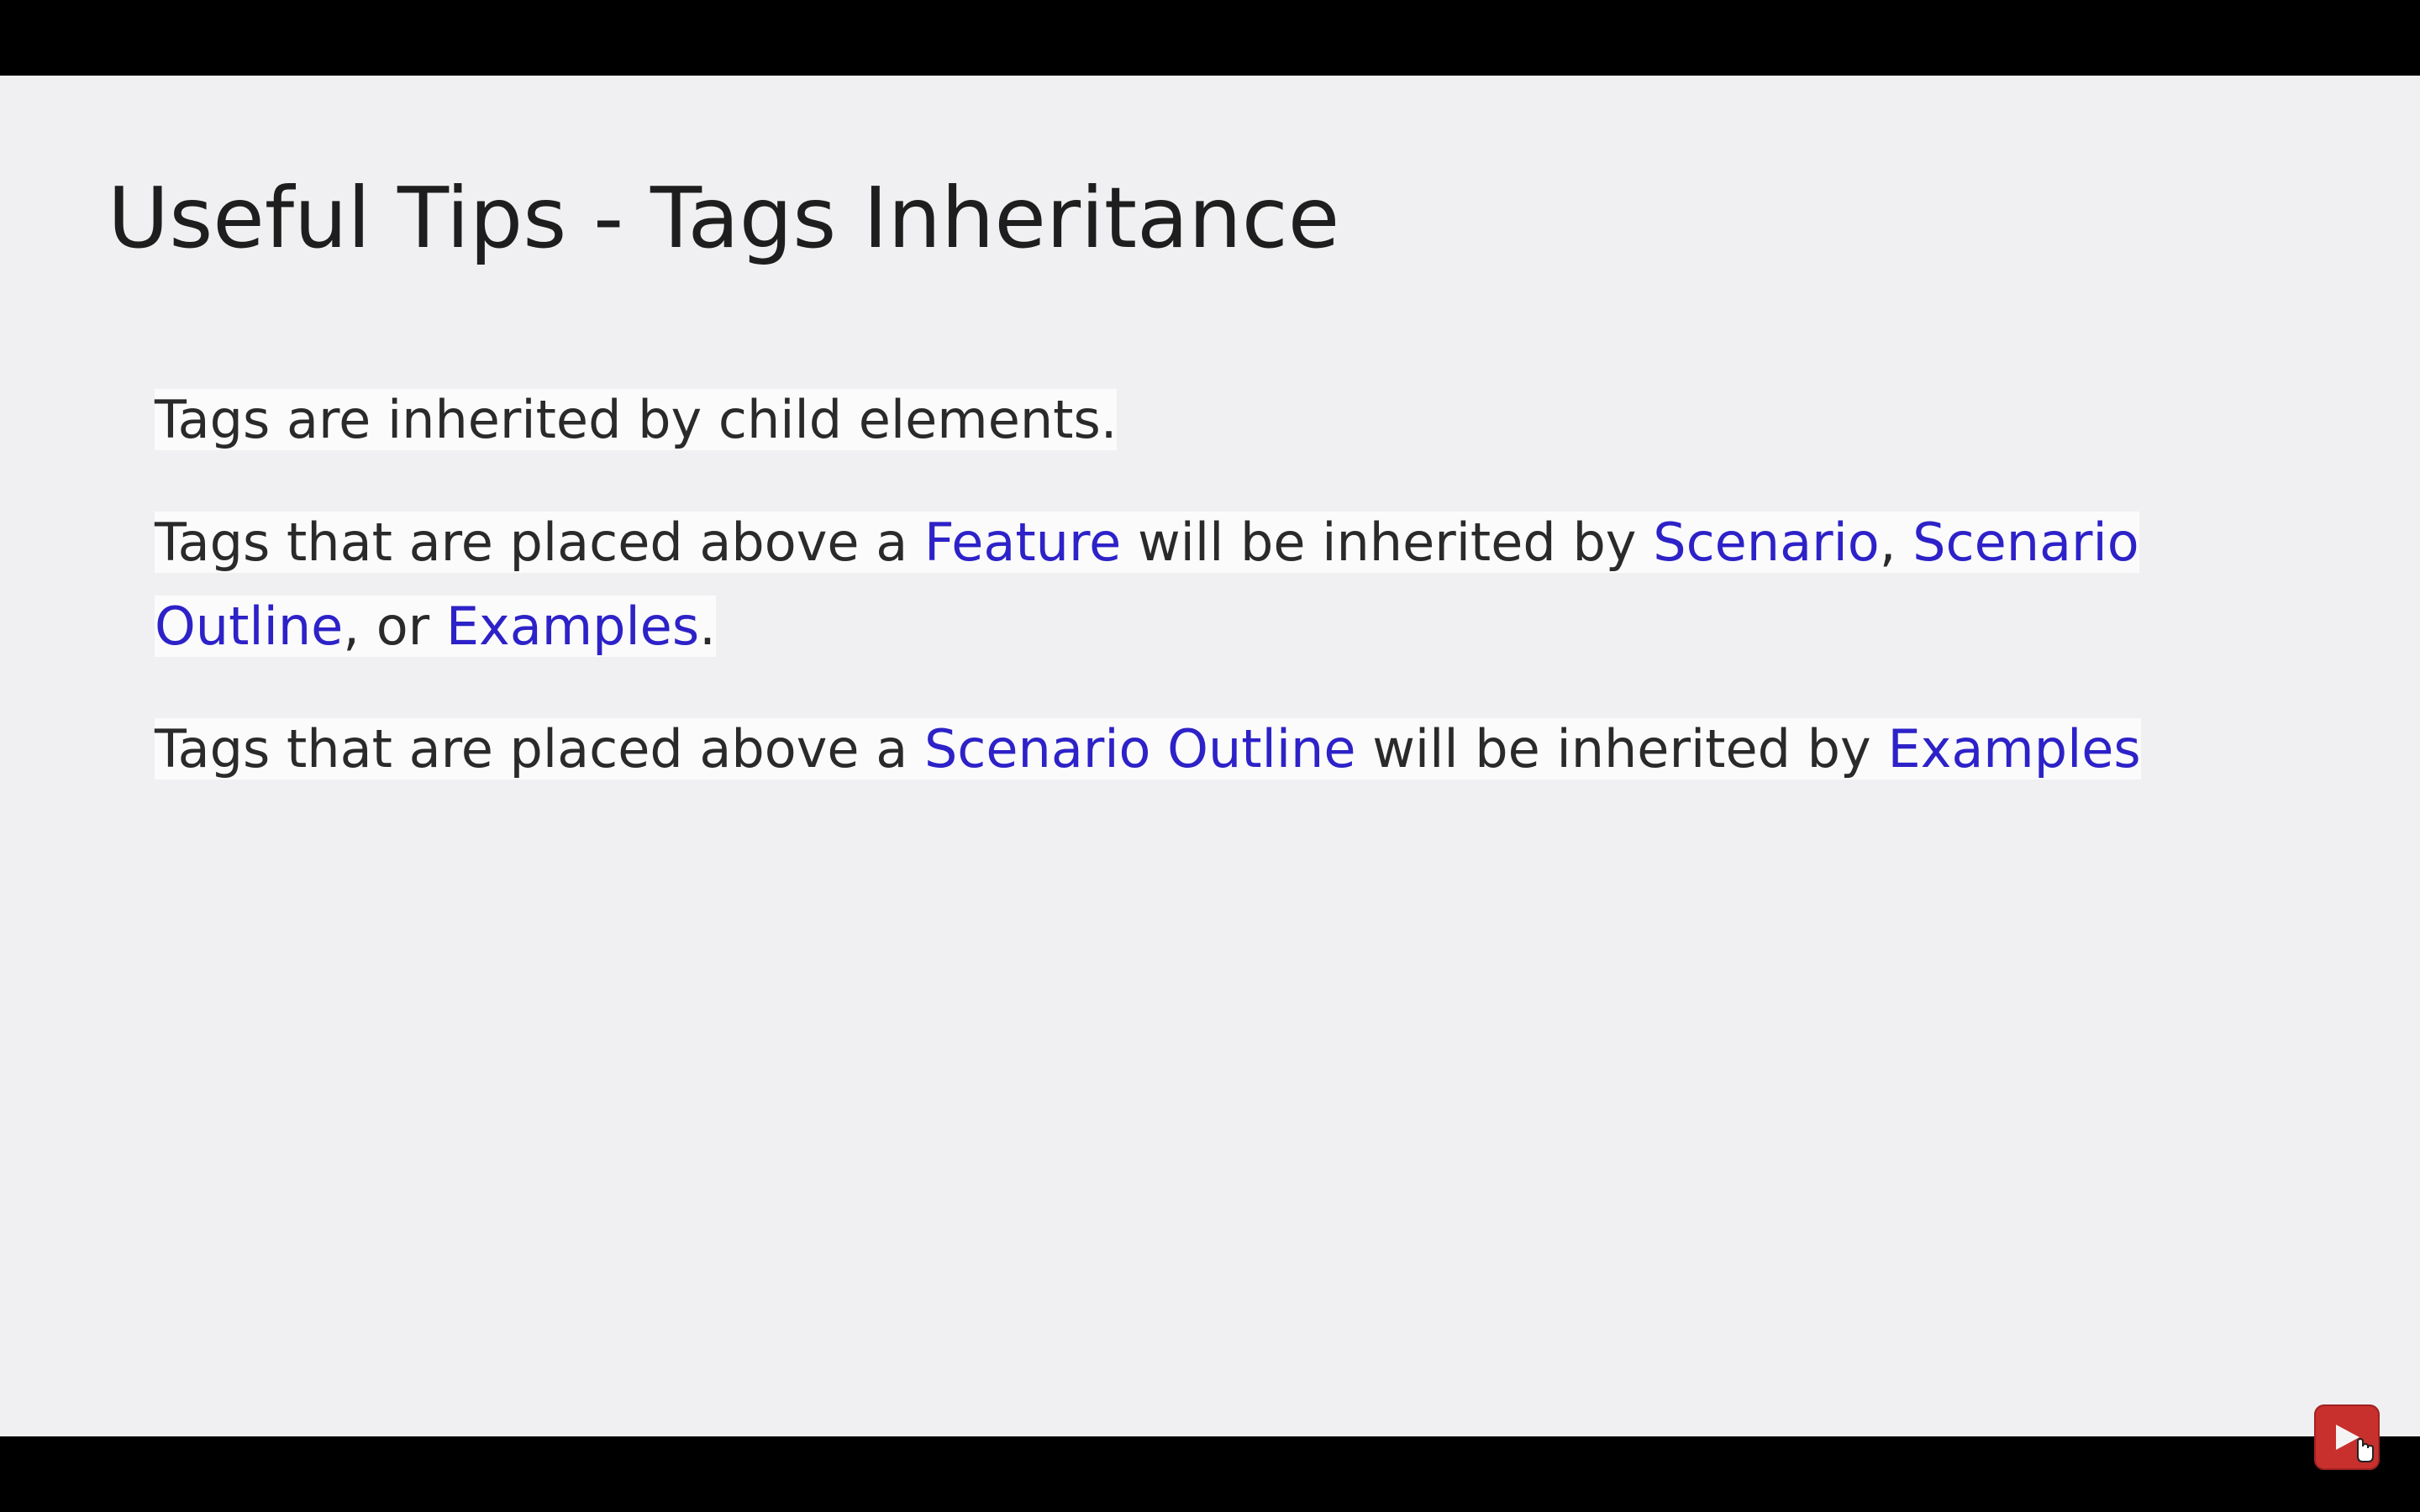  Describe the element at coordinates (1766, 542) in the screenshot. I see `keyword-scenario: Scenario` at that location.